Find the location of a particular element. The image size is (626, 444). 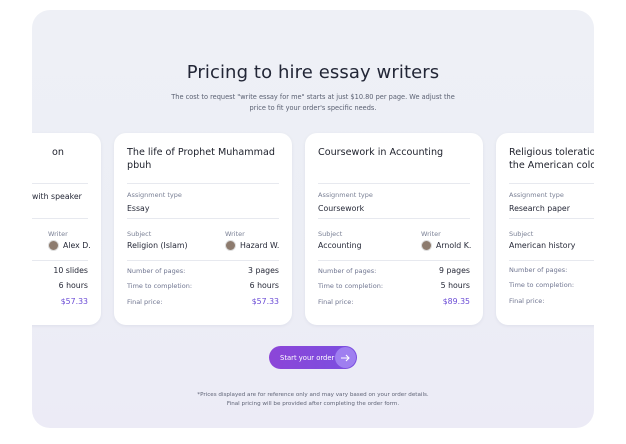

page-title: Pricing to hire essay writers is located at coordinates (313, 72).